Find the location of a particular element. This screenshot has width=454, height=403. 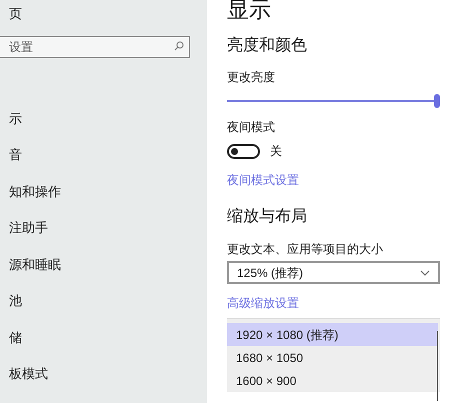

sidebar-item: 板模式 is located at coordinates (103, 374).